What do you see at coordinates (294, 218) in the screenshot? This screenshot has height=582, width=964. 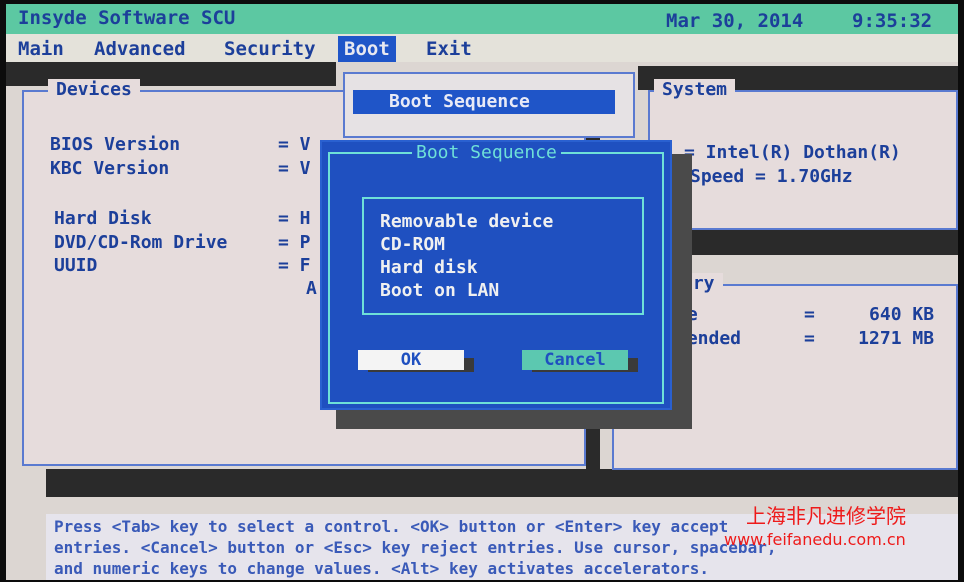 I see `row-value: = H` at bounding box center [294, 218].